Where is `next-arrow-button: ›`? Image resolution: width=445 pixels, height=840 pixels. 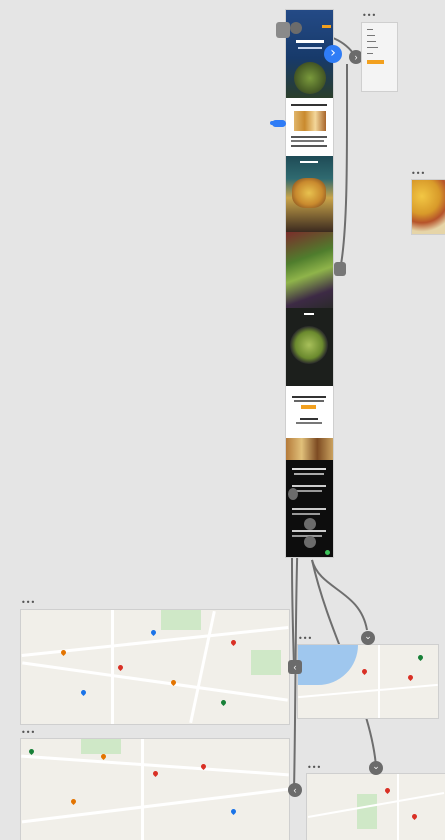
next-arrow-button: › is located at coordinates (333, 54).